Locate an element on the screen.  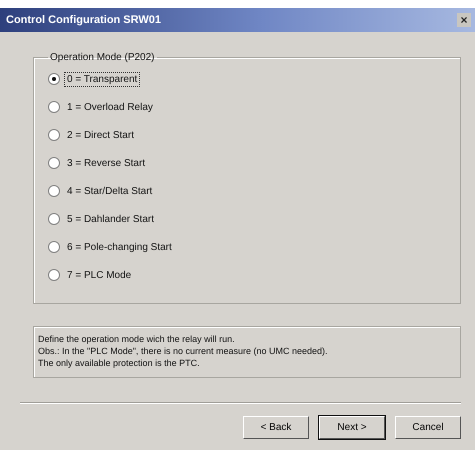
radio-option: 3 = Reverse Start is located at coordinates (249, 163).